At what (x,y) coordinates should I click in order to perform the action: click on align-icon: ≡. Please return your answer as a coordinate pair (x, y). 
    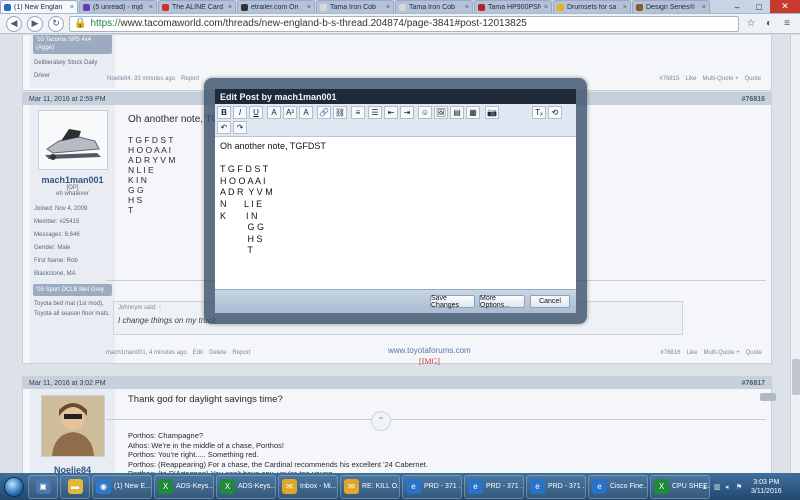
    Looking at the image, I should click on (358, 112).